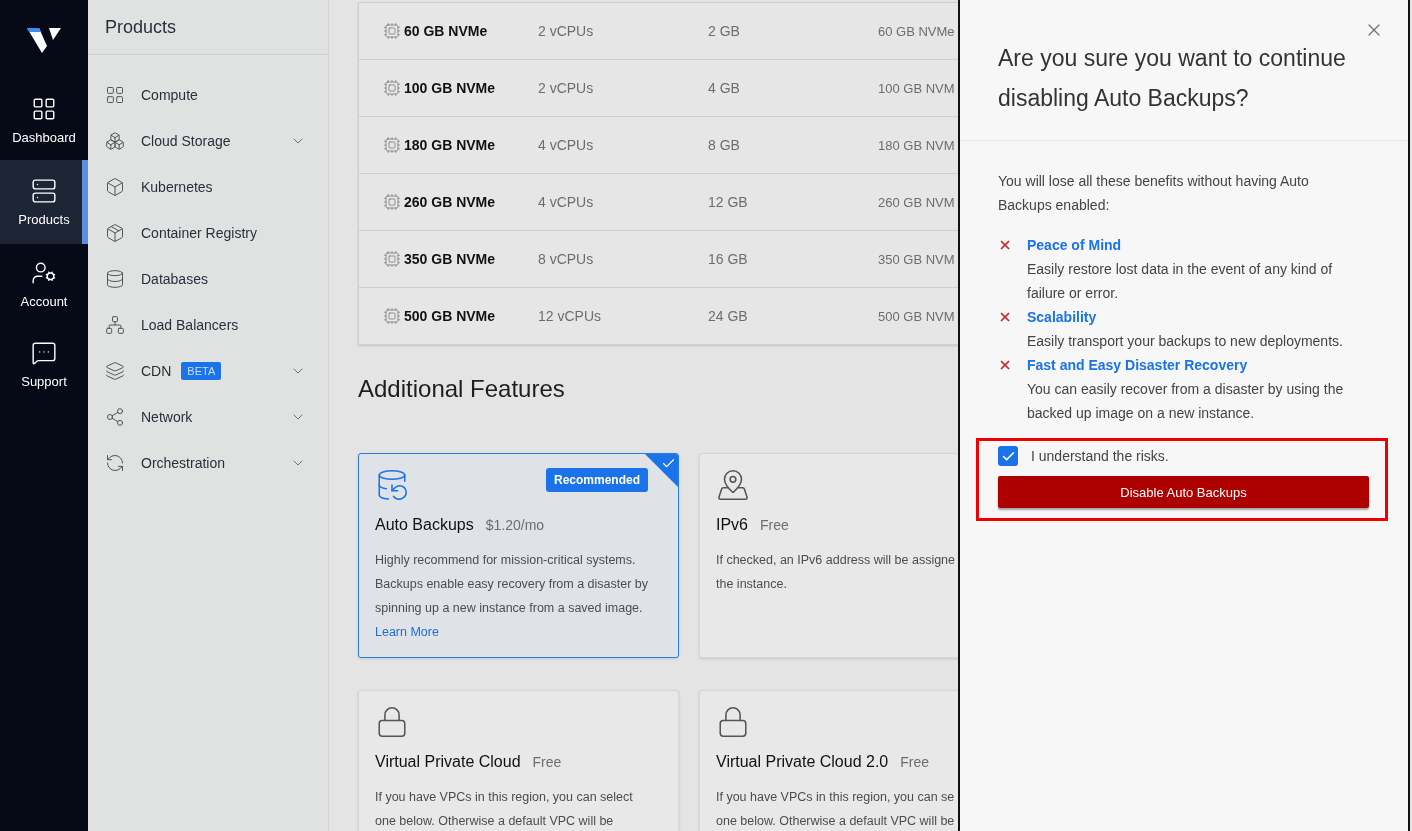 The image size is (1412, 831). I want to click on benefit-title: Fast and Easy Disaster Recovery, so click(1138, 365).